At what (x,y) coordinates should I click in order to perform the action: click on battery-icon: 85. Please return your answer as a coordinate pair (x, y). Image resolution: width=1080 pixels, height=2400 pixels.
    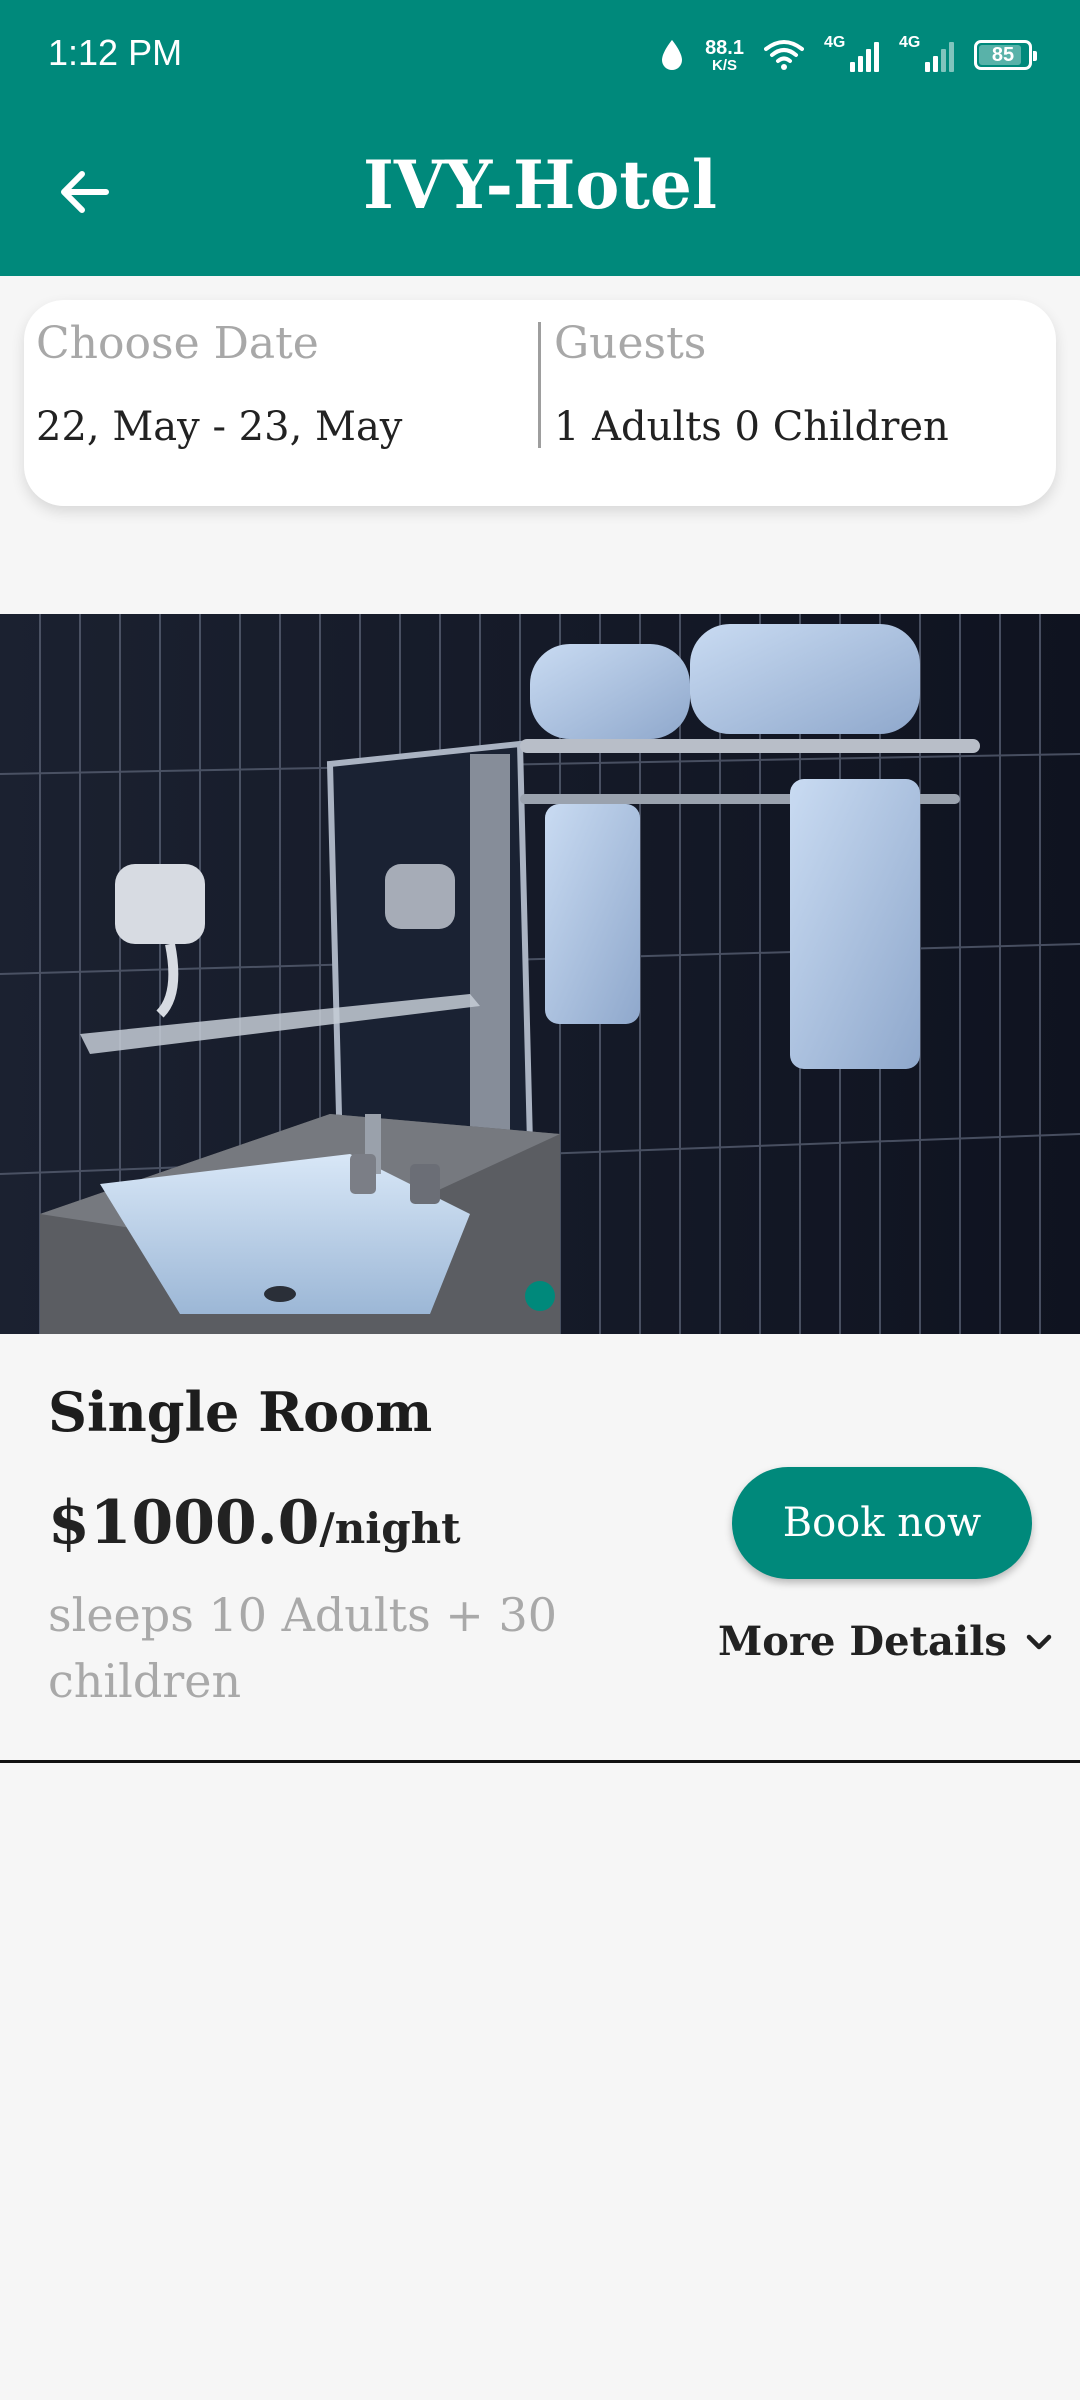
    Looking at the image, I should click on (1005, 55).